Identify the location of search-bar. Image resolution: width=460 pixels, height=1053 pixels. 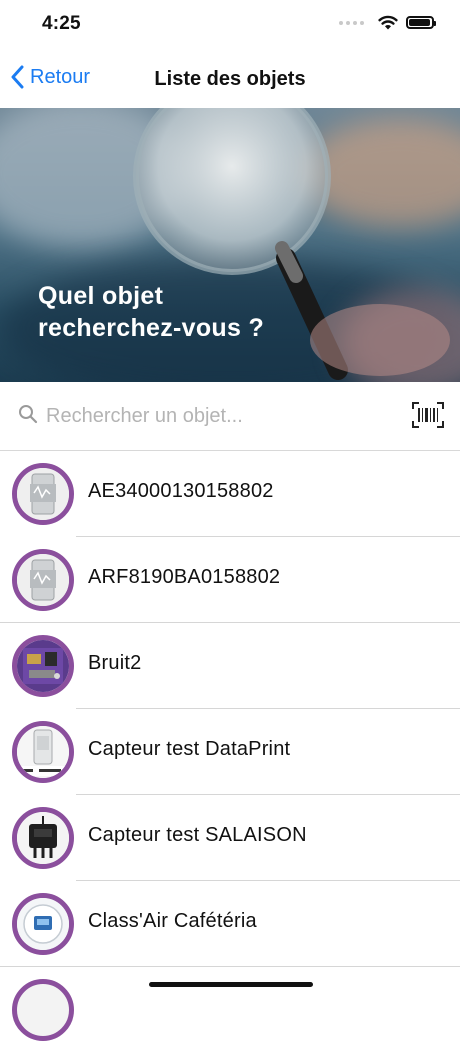
(230, 416).